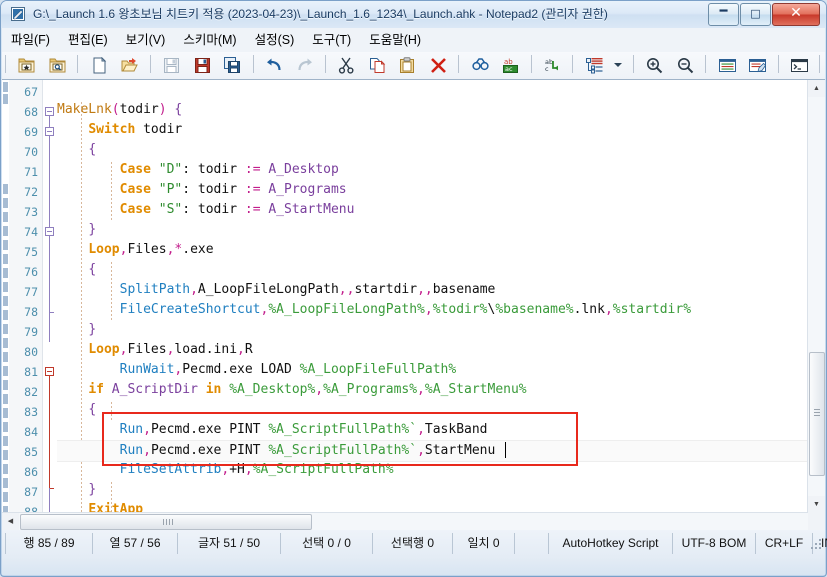  I want to click on delete-icon, so click(438, 65).